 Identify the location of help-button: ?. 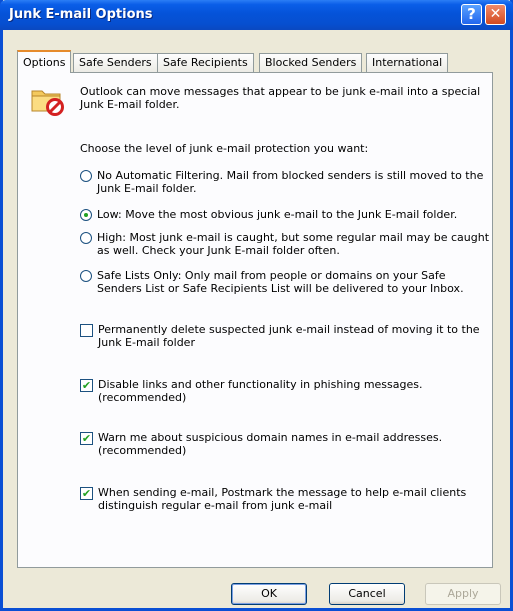
(471, 14).